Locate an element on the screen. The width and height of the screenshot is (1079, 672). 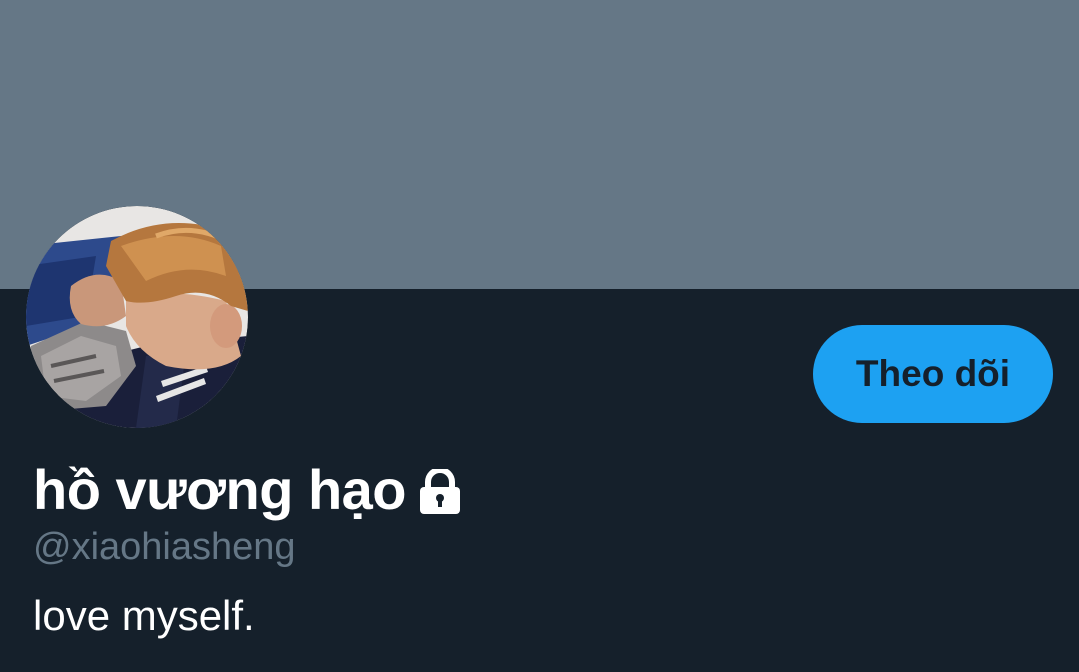
lock-icon is located at coordinates (440, 491).